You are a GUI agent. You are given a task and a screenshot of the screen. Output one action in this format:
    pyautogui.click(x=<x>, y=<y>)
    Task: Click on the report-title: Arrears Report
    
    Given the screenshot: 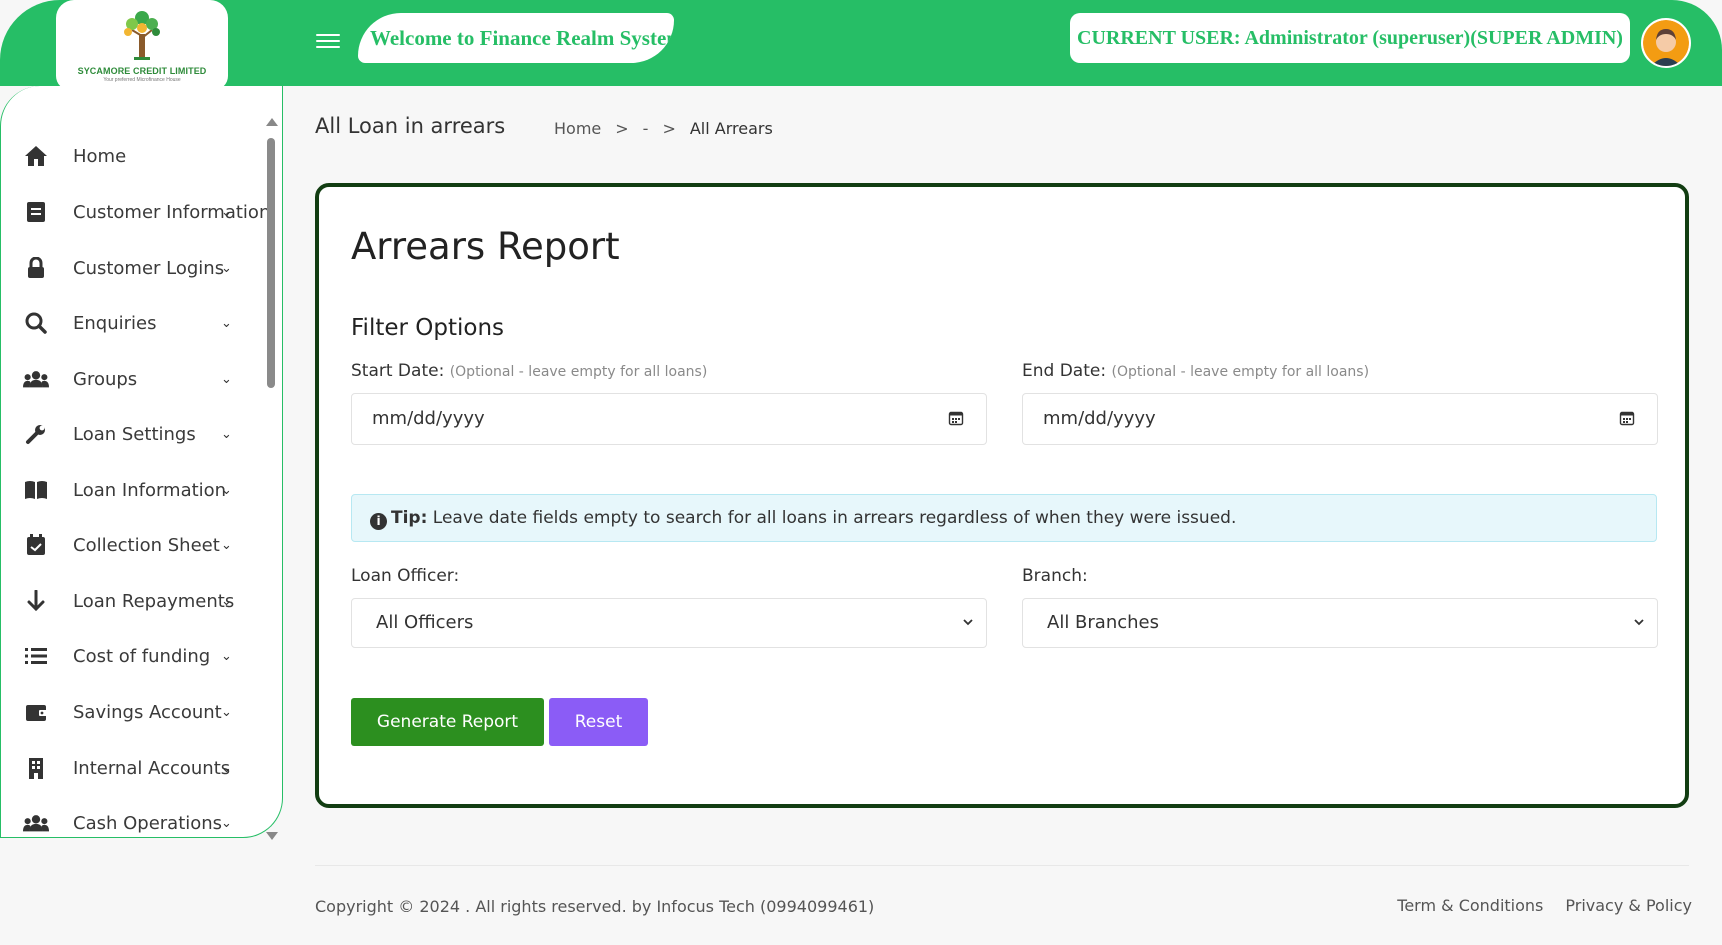 What is the action you would take?
    pyautogui.click(x=485, y=246)
    